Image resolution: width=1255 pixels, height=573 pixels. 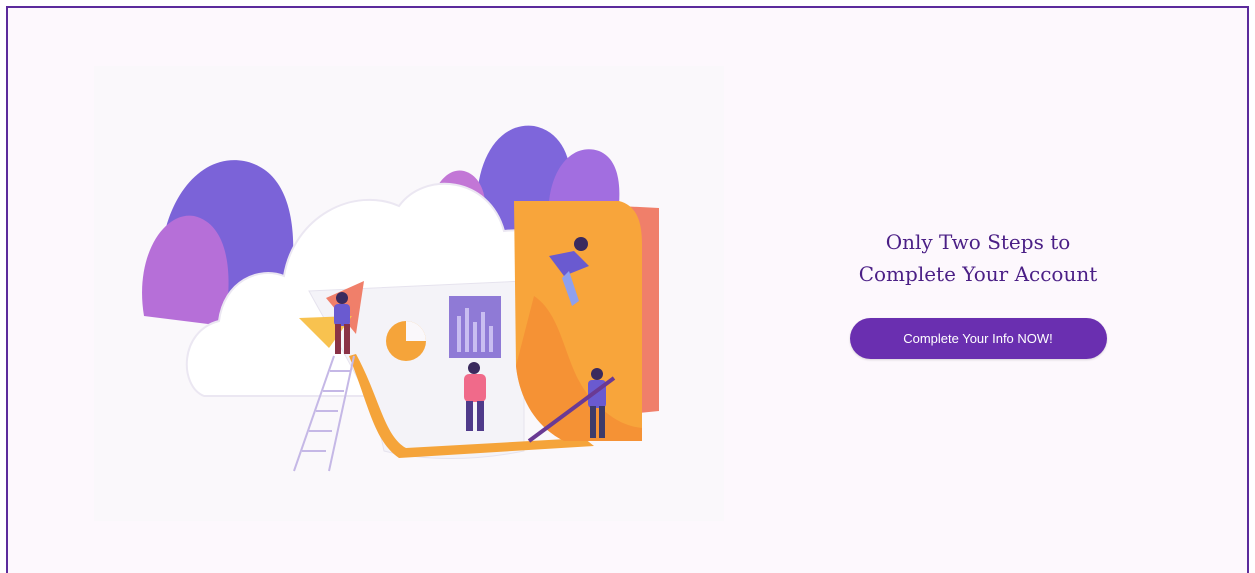 What do you see at coordinates (978, 338) in the screenshot?
I see `complete-info-button: Complete Your Info NOW!` at bounding box center [978, 338].